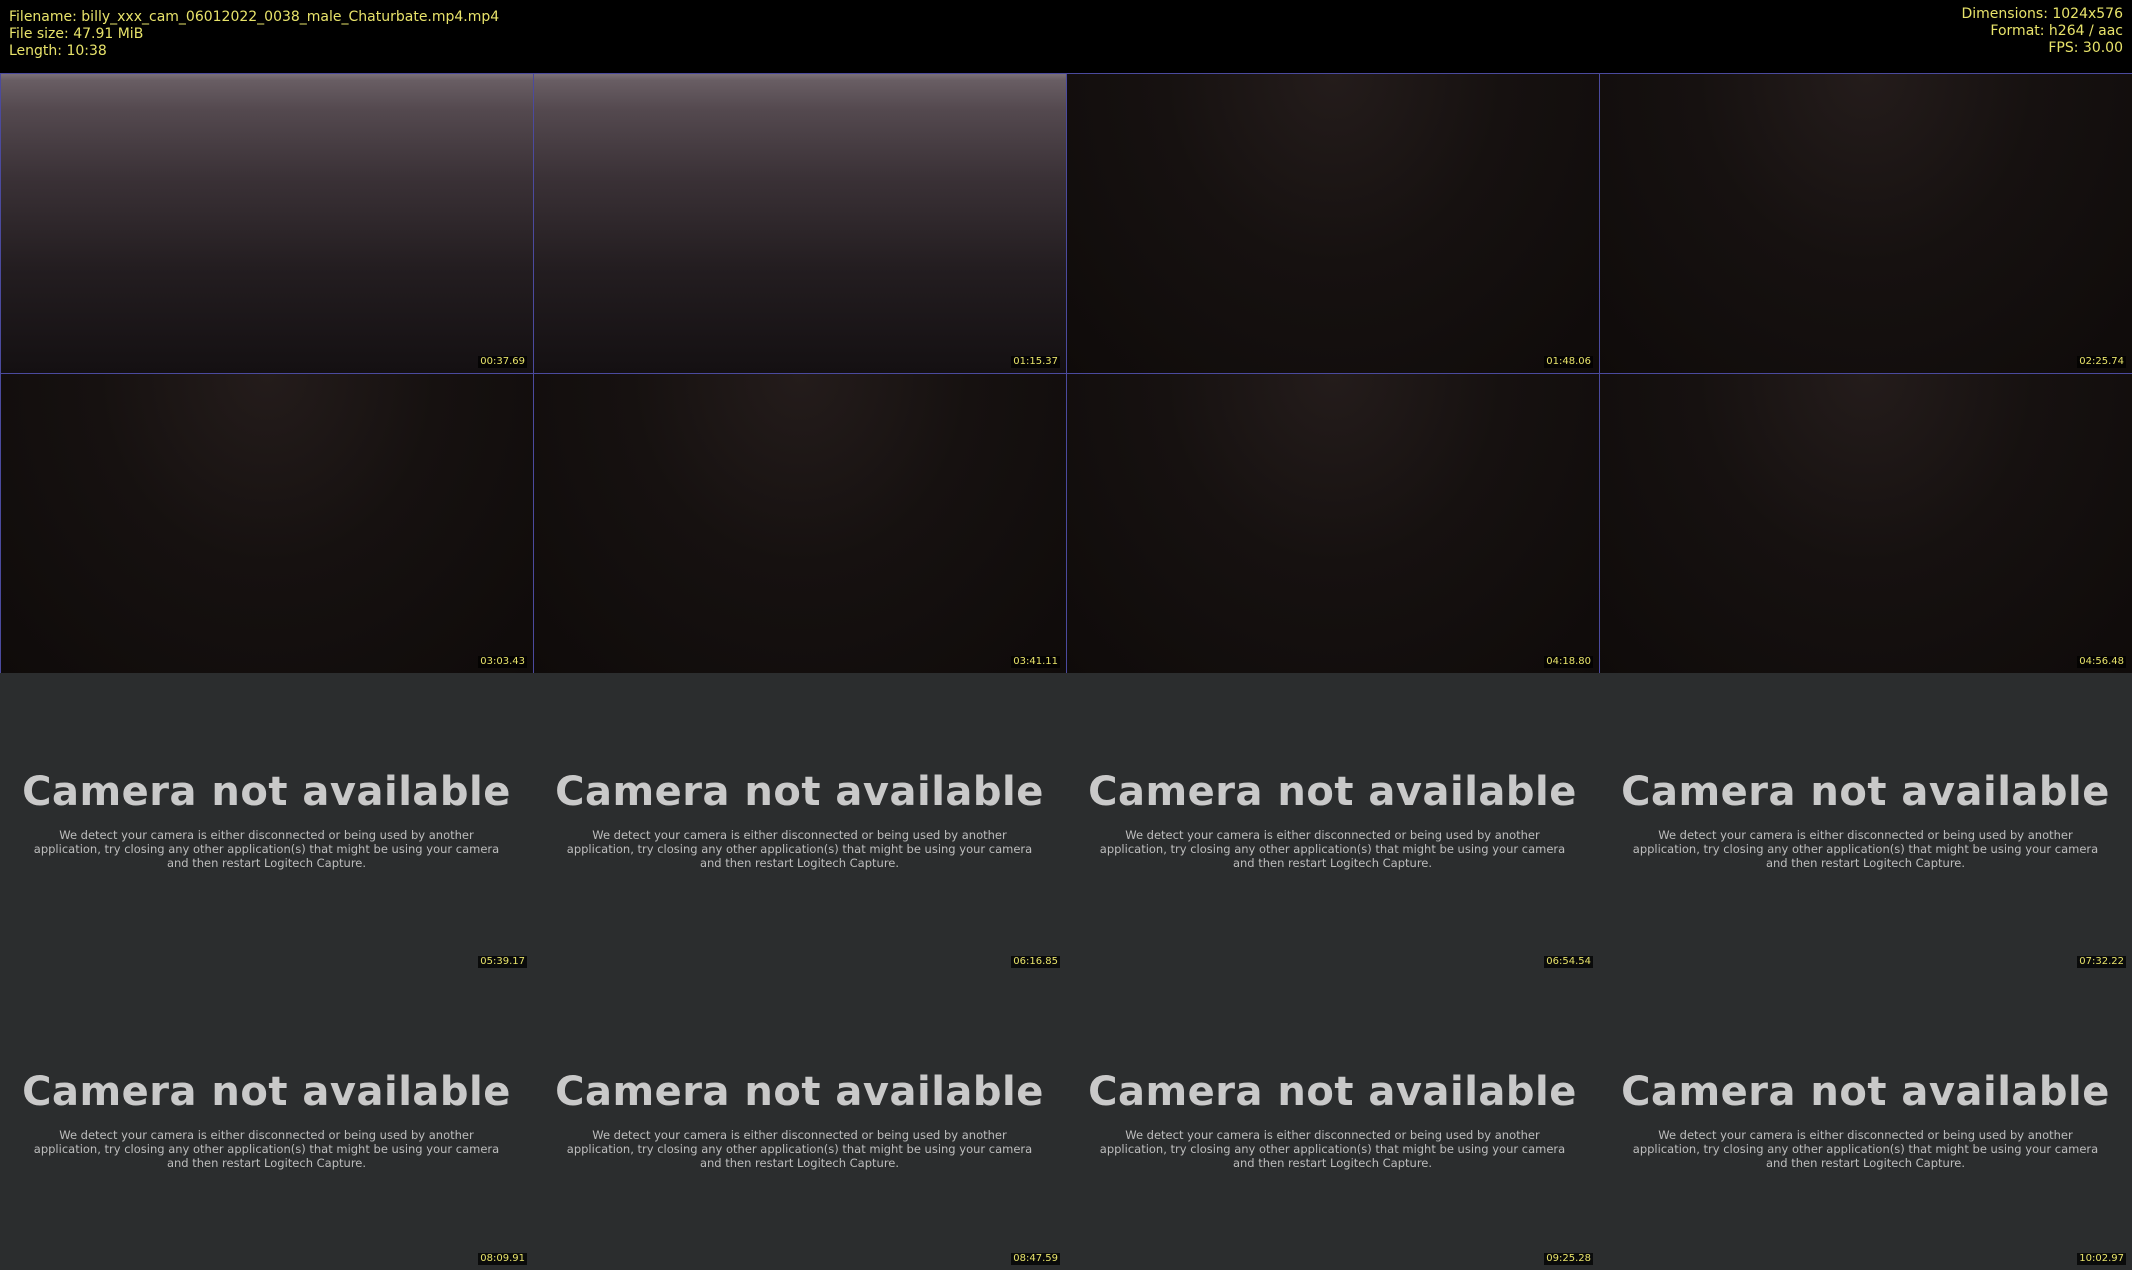  What do you see at coordinates (799, 223) in the screenshot?
I see `thumbnail-tile: 01:15.37` at bounding box center [799, 223].